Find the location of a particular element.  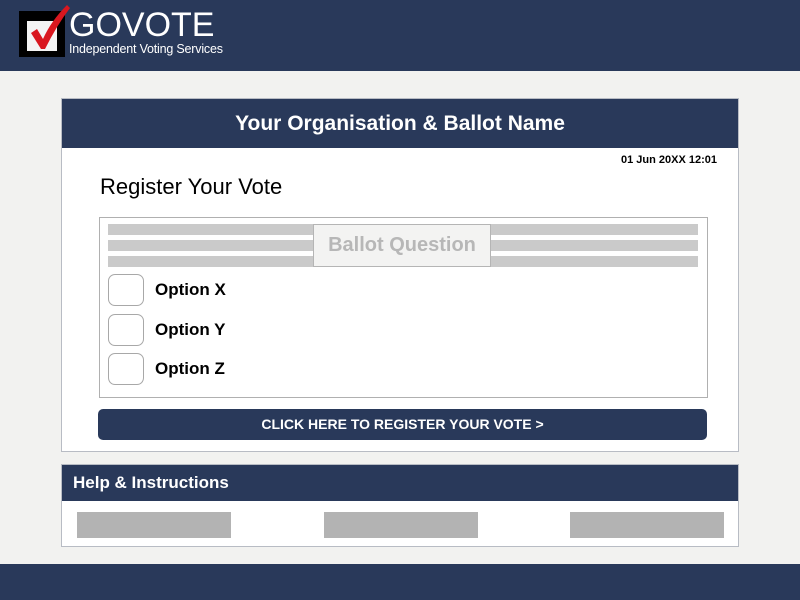

option-x: Option X is located at coordinates (167, 290).